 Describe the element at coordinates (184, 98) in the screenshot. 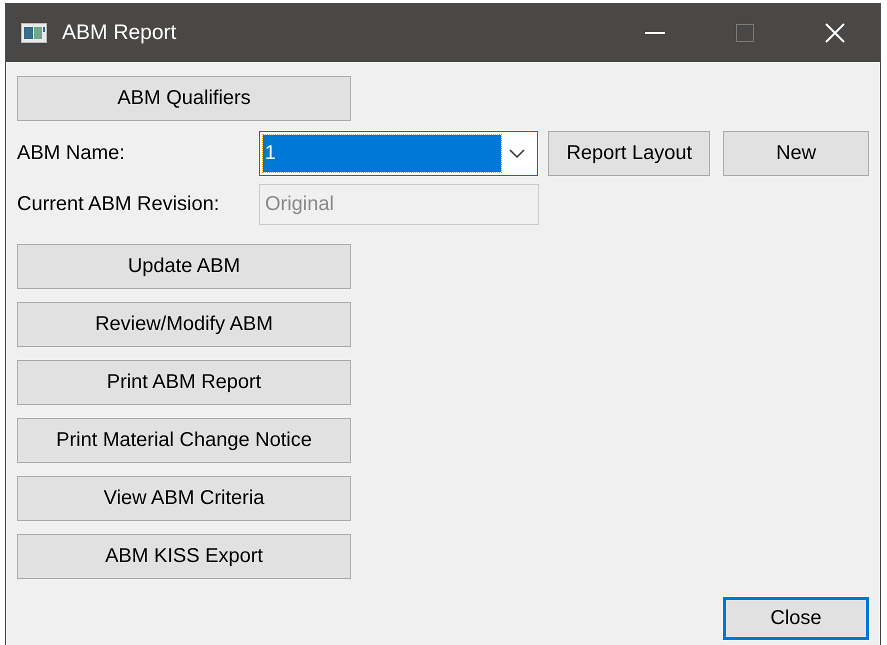

I see `qualifiers-button: ABM Qualifiers` at that location.